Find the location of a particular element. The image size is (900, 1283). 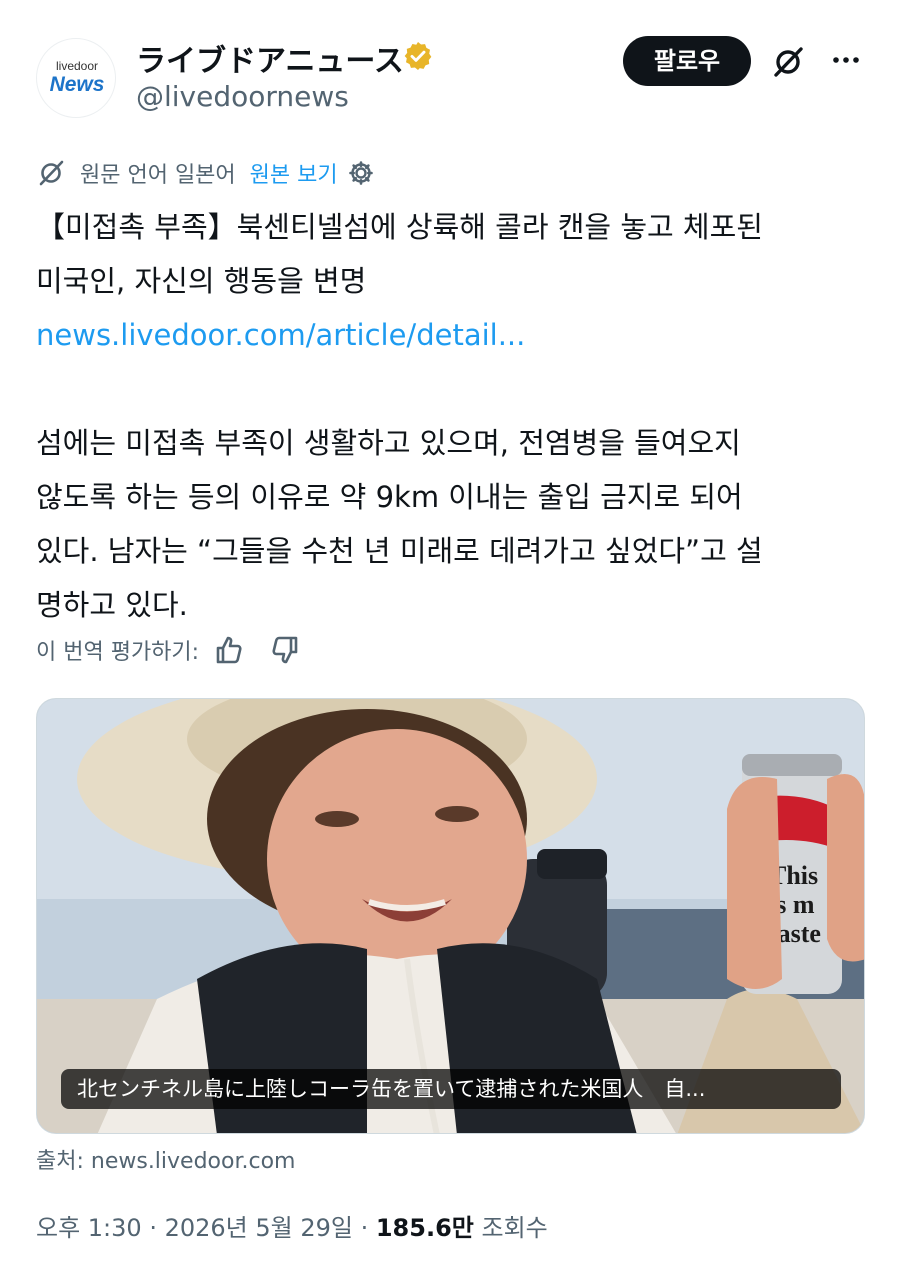

display-name: ライブドアニュース is located at coordinates (270, 58).